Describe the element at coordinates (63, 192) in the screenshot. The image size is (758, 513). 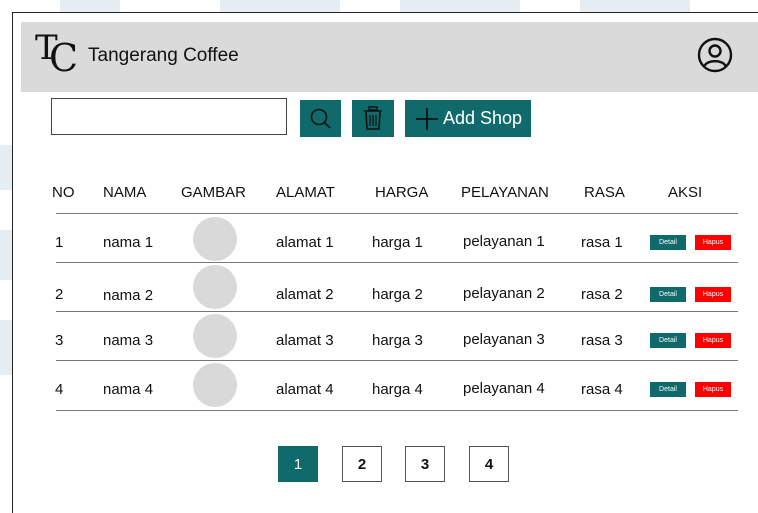
I see `column-header-no: NO` at that location.